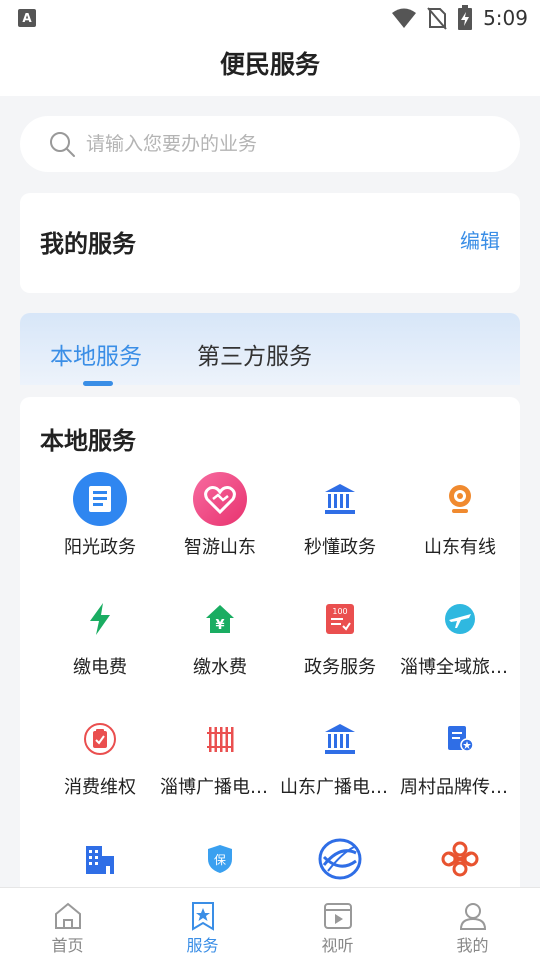 The width and height of the screenshot is (540, 960). I want to click on lightning-icon, so click(100, 619).